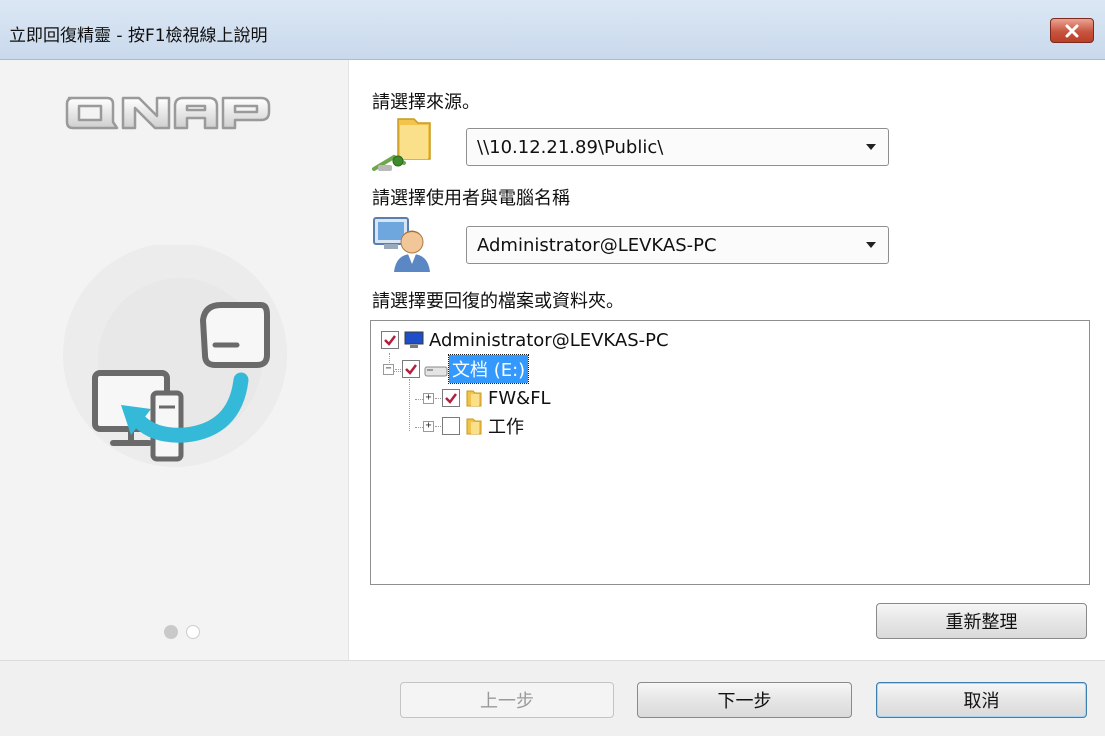 Image resolution: width=1105 pixels, height=736 pixels. What do you see at coordinates (570, 147) in the screenshot?
I see `source-value: \\10.12.21.89\Public\` at bounding box center [570, 147].